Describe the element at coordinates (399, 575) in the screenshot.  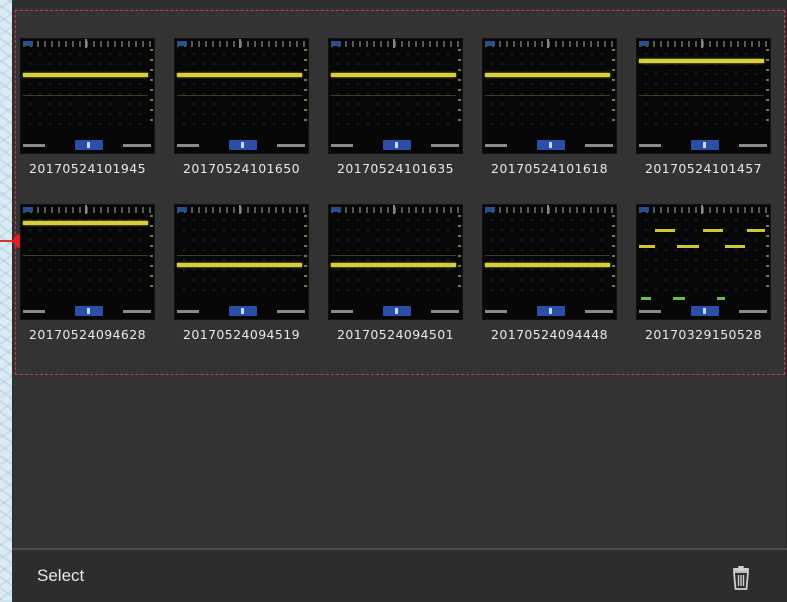
I see `bottom-toolbar: Select` at that location.